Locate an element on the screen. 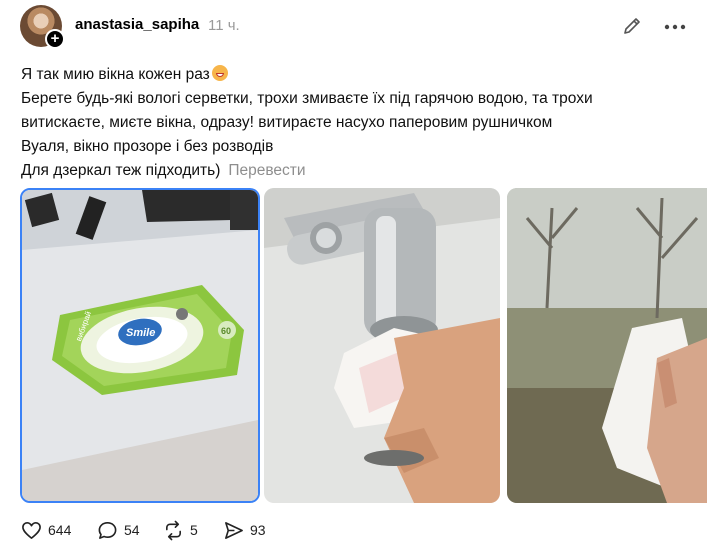 Image resolution: width=707 pixels, height=541 pixels. like-count: 644 is located at coordinates (60, 530).